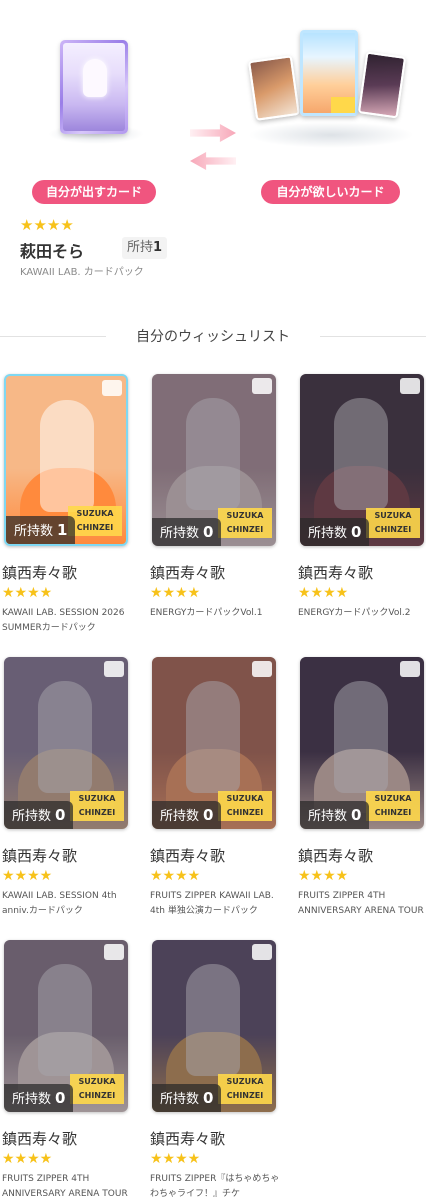 Image resolution: width=426 pixels, height=1199 pixels. I want to click on owned-badge: 所持1, so click(145, 248).